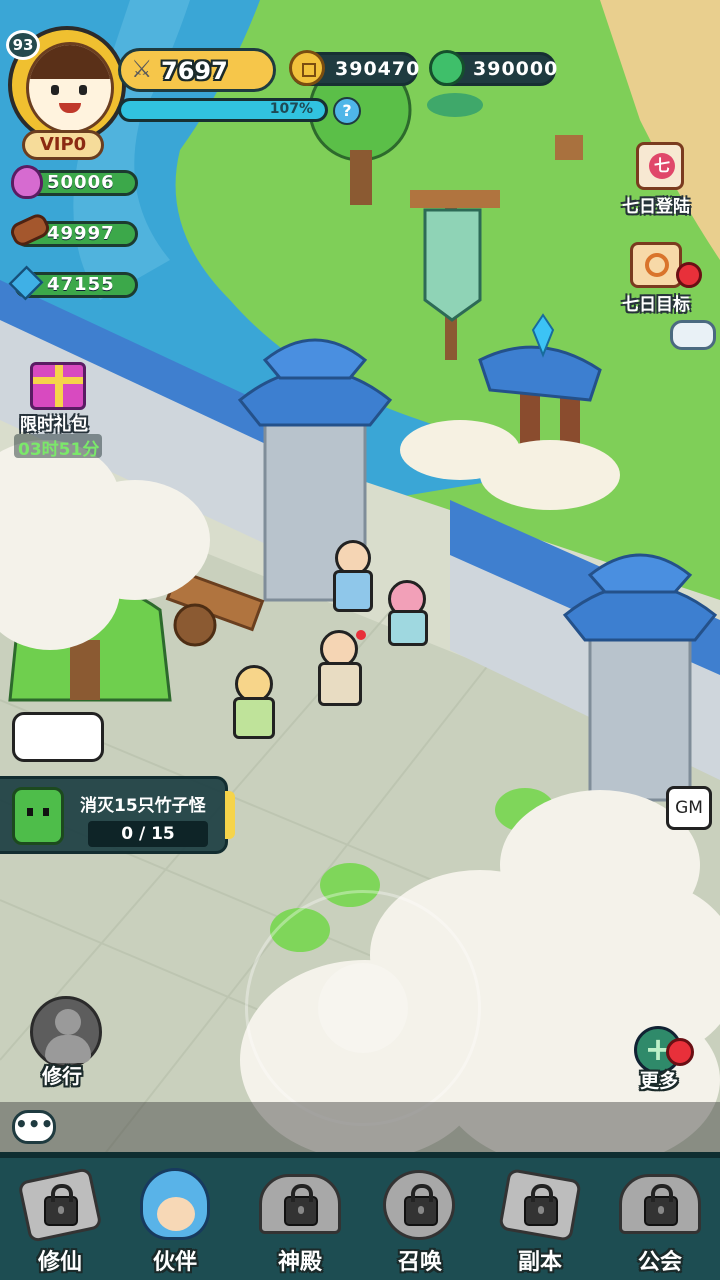 This screenshot has height=1280, width=720. I want to click on jade-counter: 390000, so click(494, 68).